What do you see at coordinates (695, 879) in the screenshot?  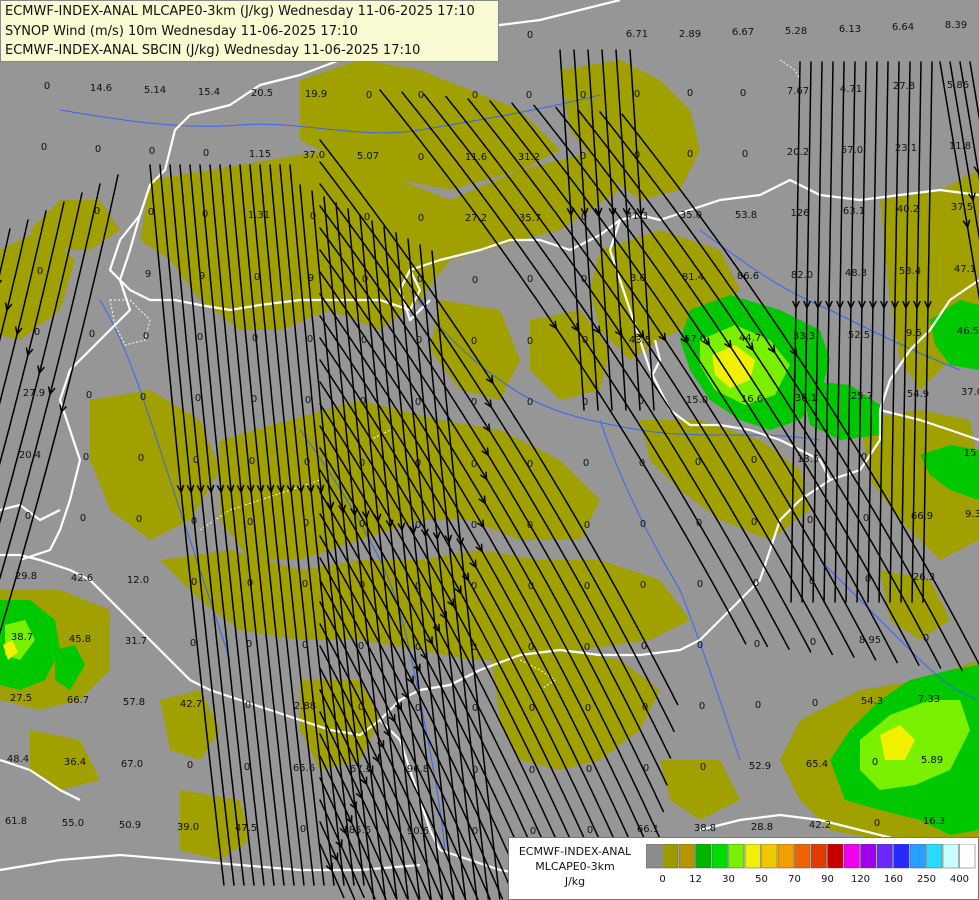 I see `legend-tick: 12` at bounding box center [695, 879].